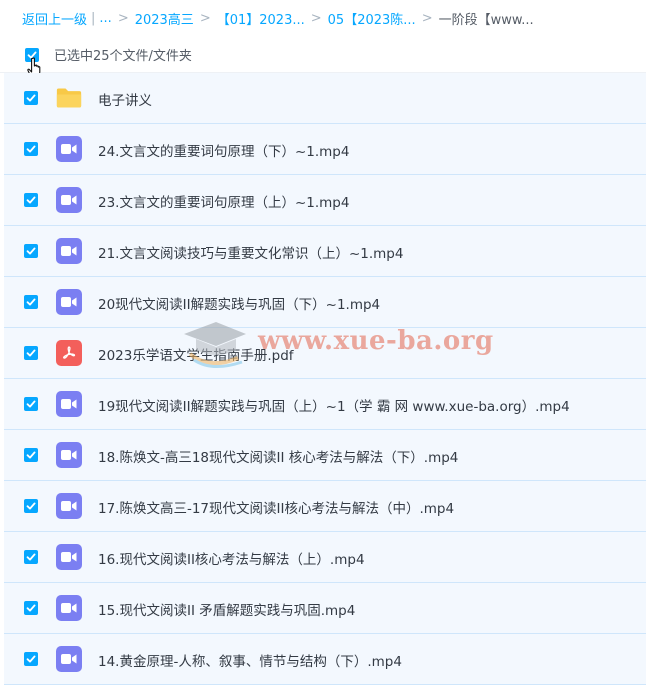  I want to click on list-item: 16.现代文阅读II核心考法与解法（上）.mp4, so click(325, 557).